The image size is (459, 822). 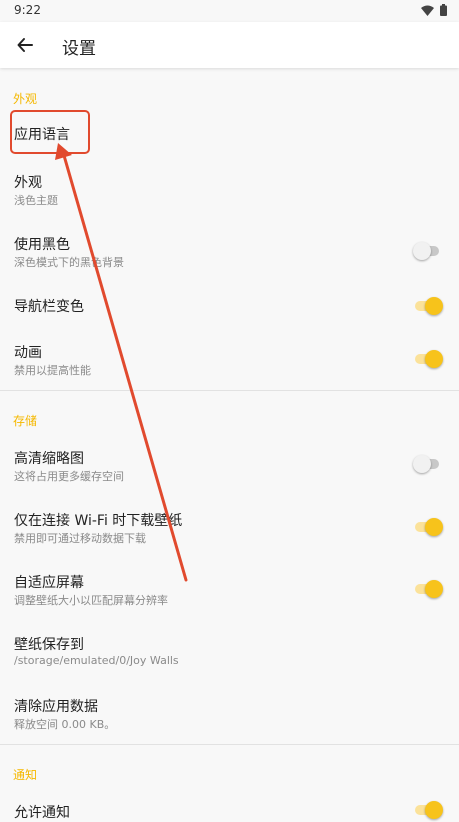 I want to click on setting-subtitle: 禁用以提高性能, so click(x=52, y=370).